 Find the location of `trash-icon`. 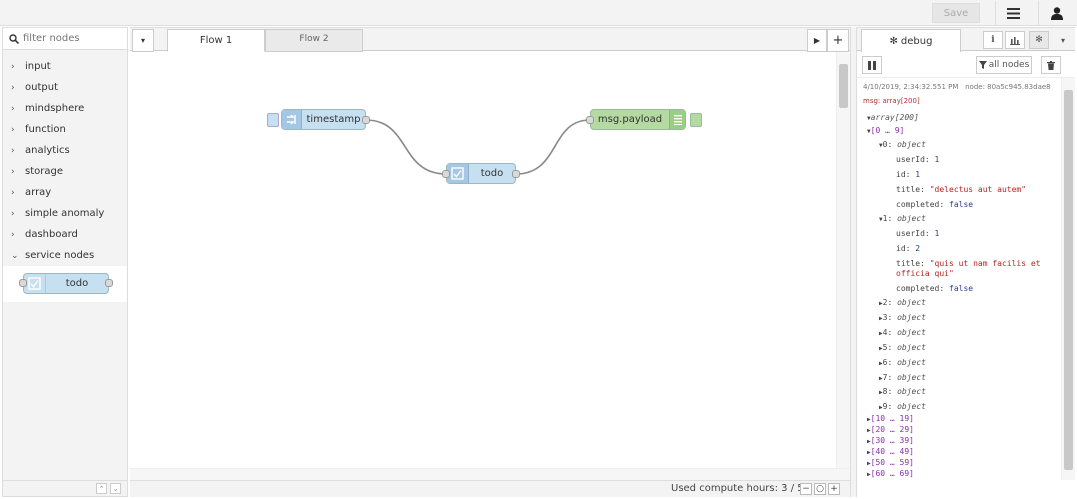

trash-icon is located at coordinates (1051, 65).